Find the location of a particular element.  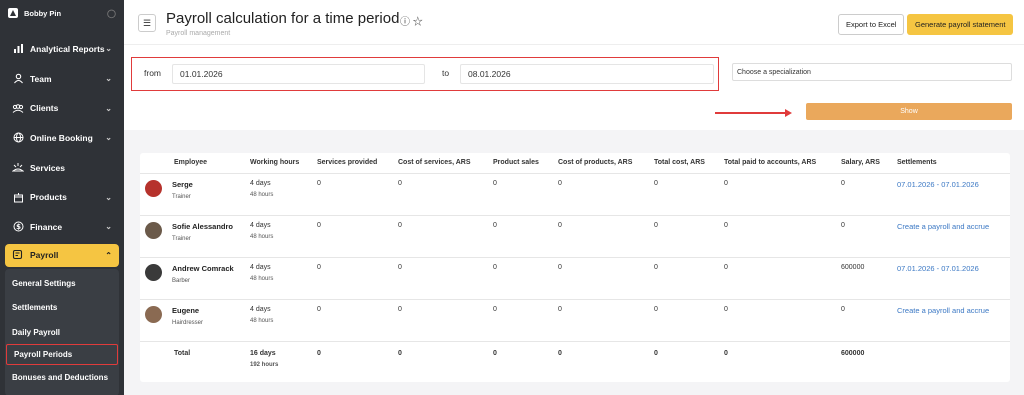

column-header: Employee is located at coordinates (195, 163).